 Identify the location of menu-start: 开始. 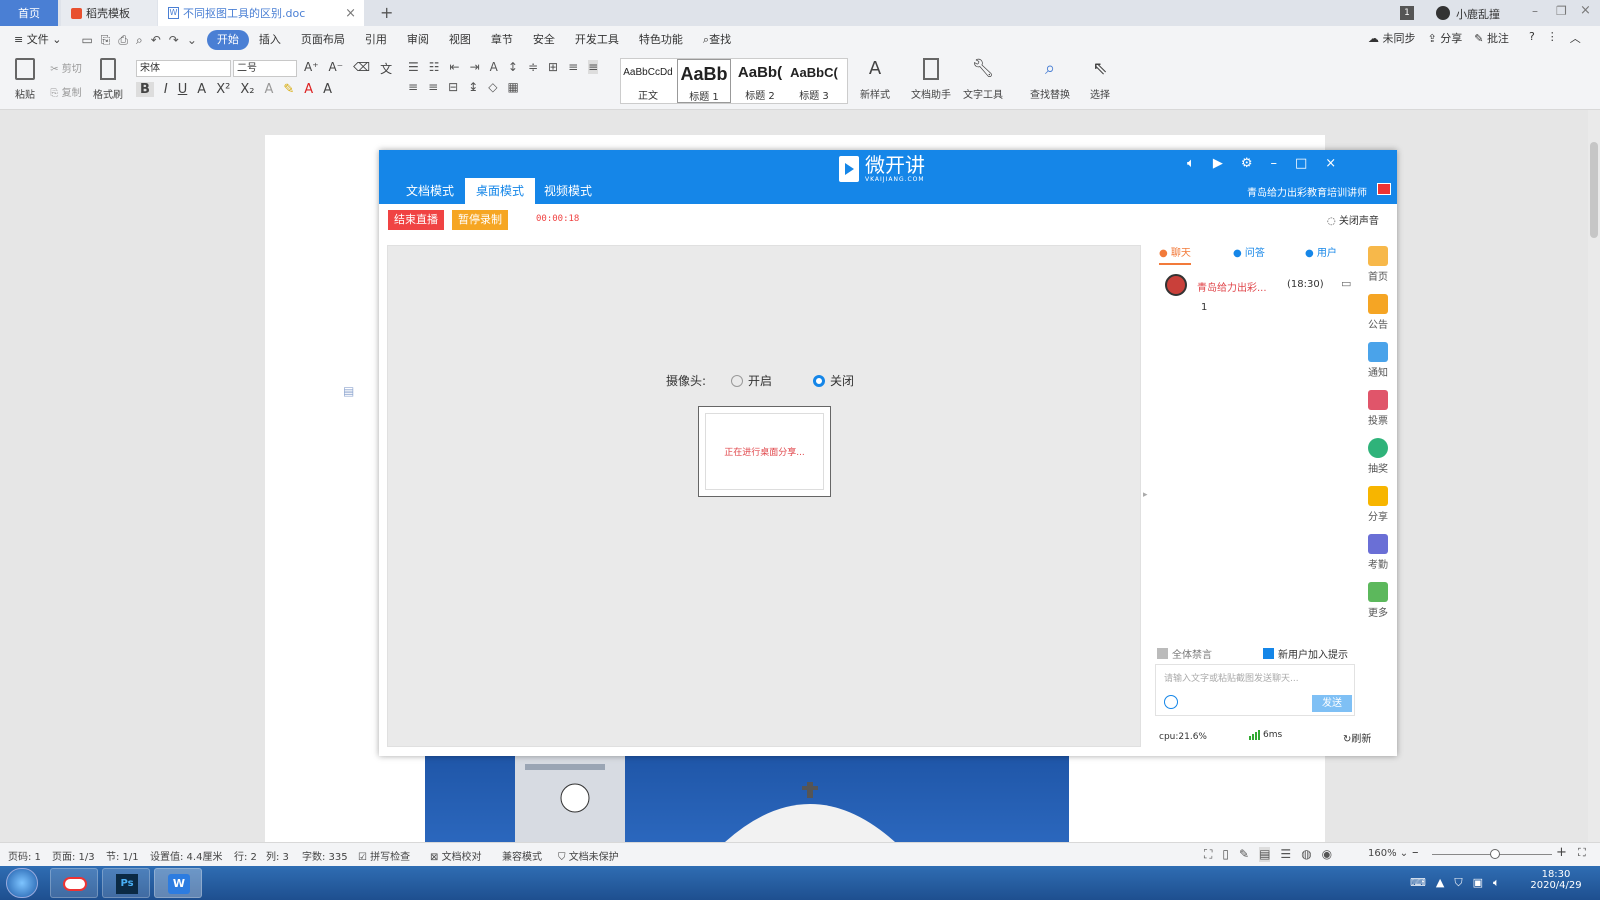
(227, 40).